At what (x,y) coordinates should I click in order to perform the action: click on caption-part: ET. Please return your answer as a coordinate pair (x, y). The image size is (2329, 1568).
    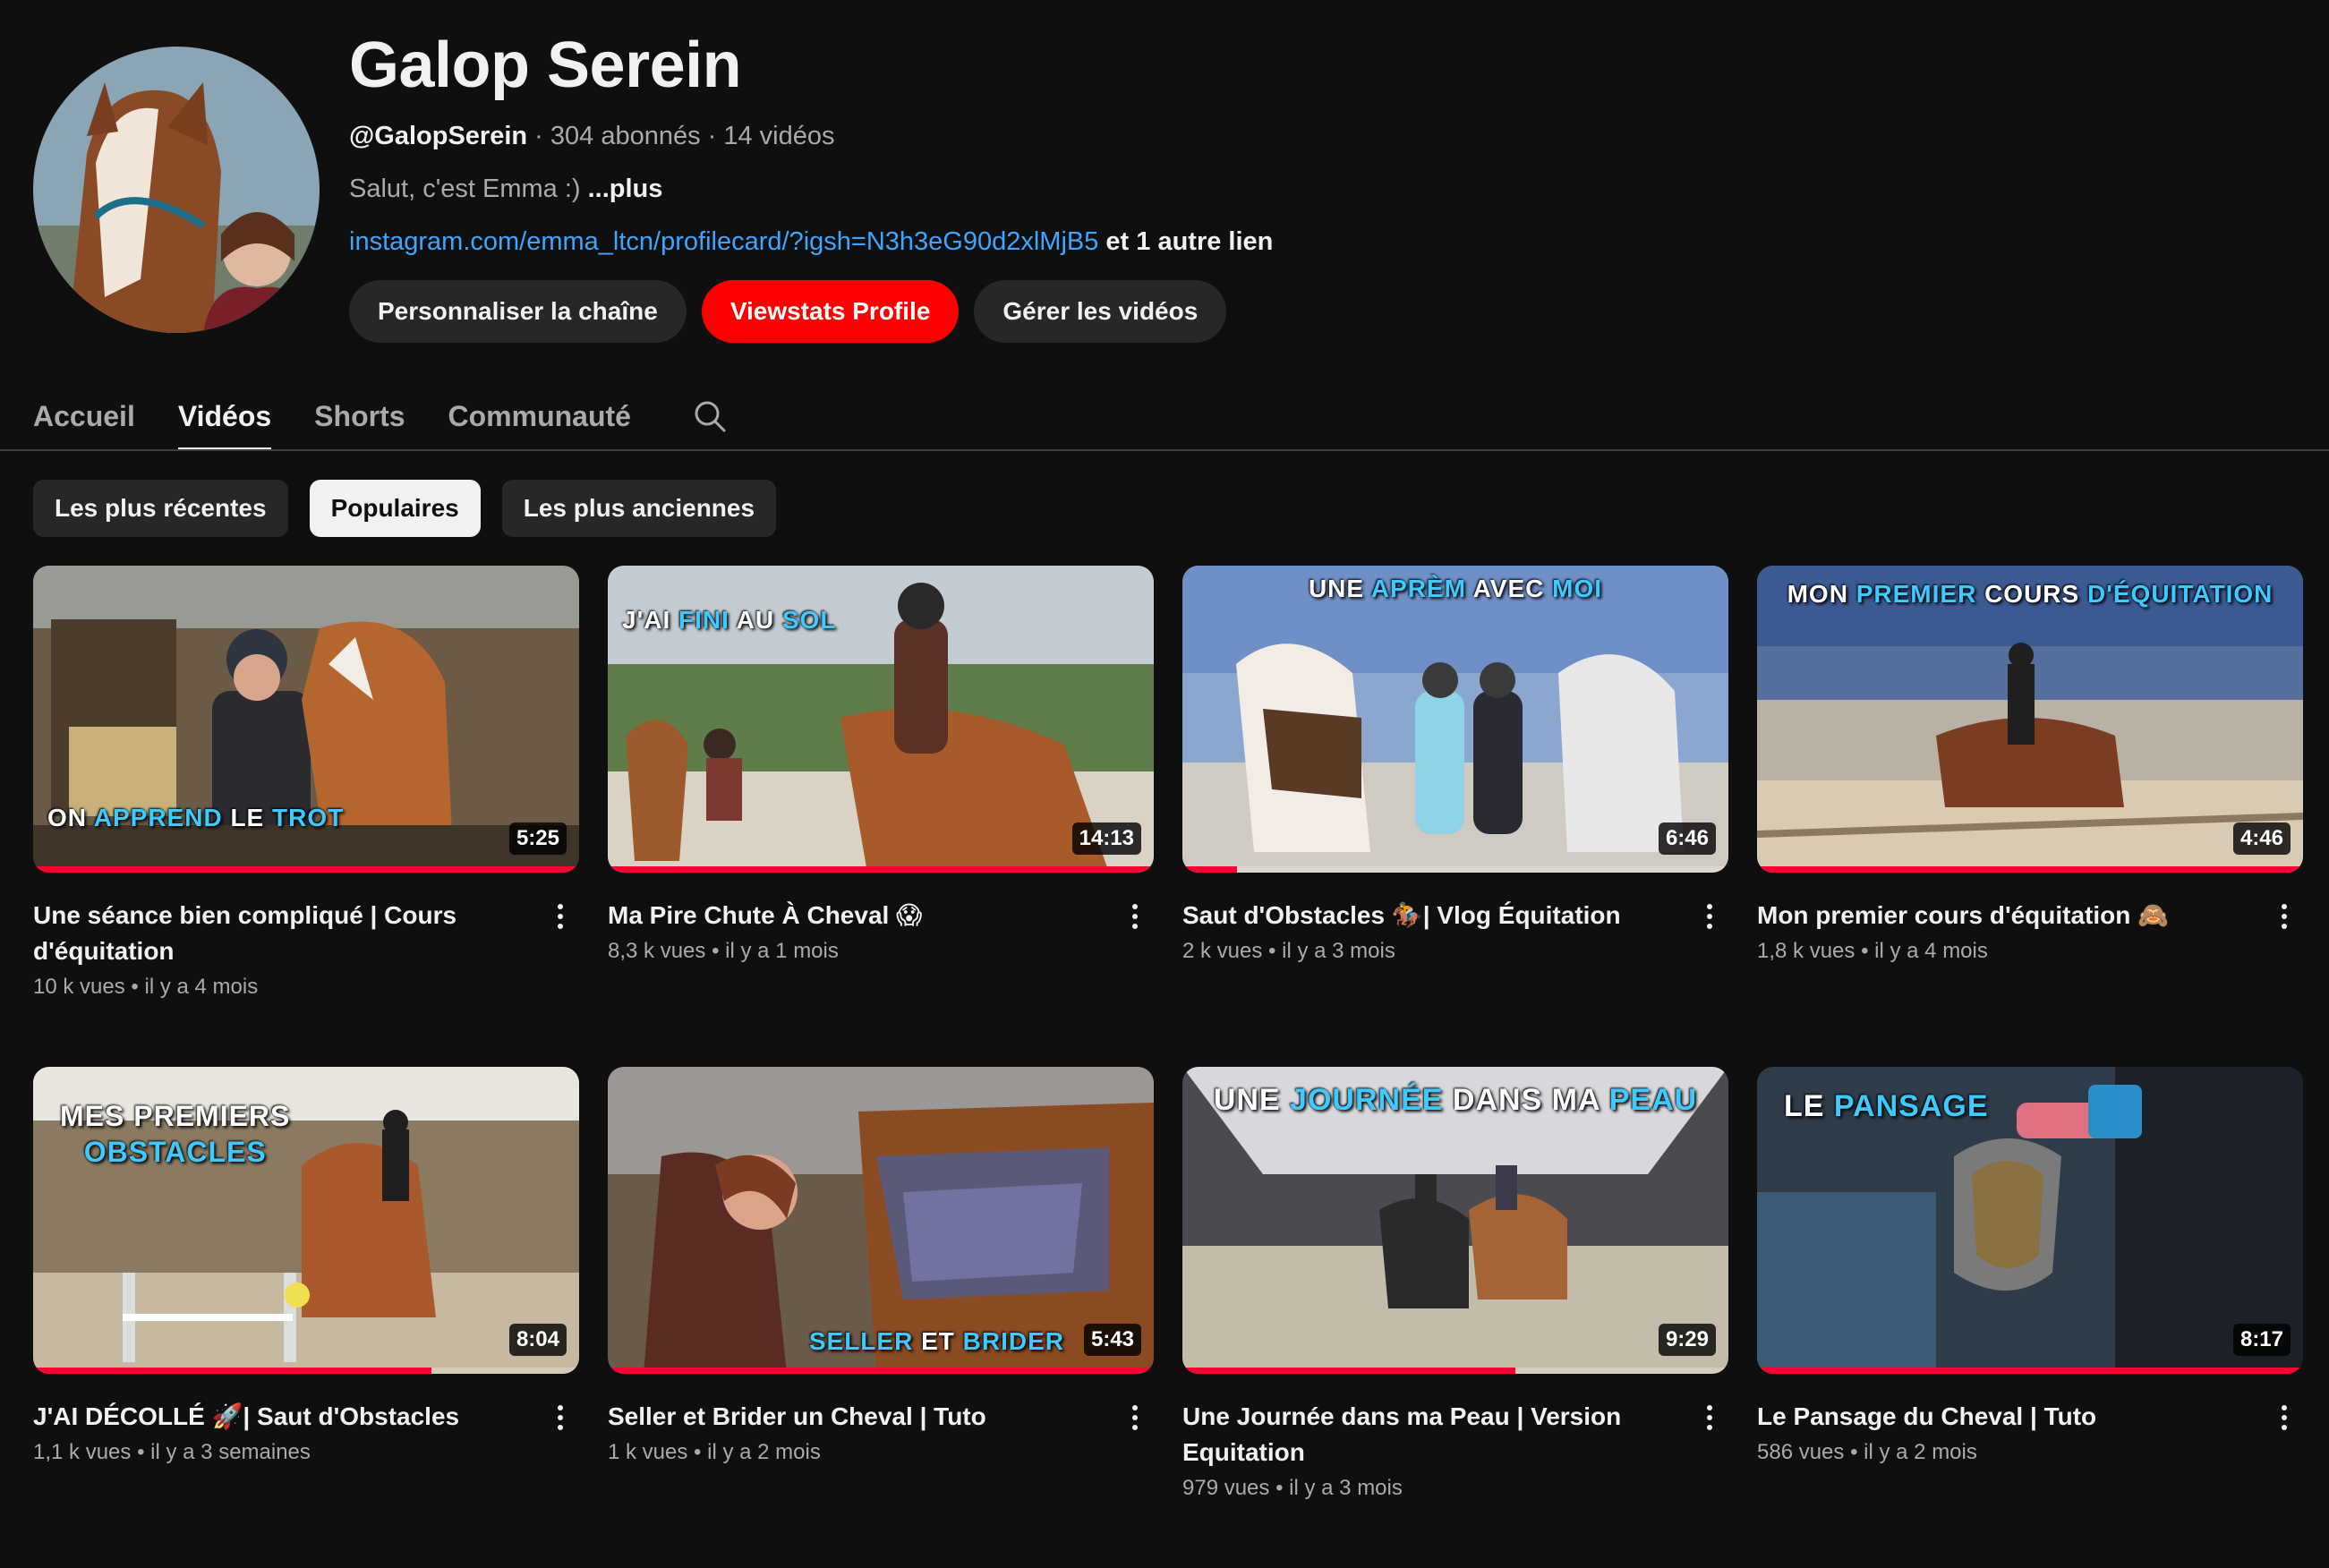
    Looking at the image, I should click on (938, 1341).